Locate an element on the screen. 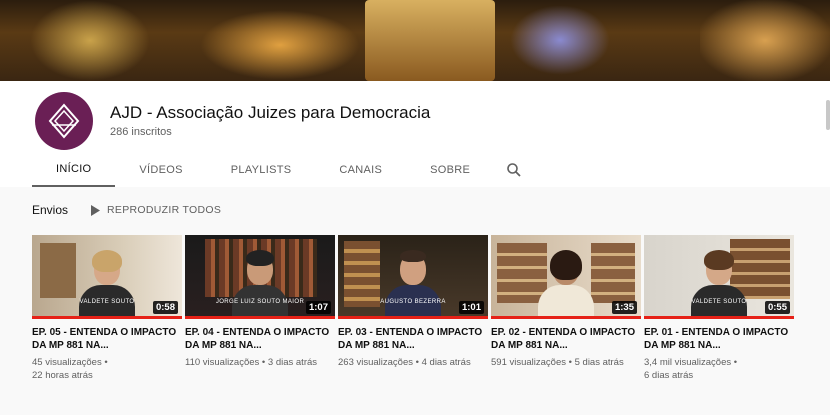  uploads-shelf-header: Envios REPRODUZIR TODOS is located at coordinates (126, 210).